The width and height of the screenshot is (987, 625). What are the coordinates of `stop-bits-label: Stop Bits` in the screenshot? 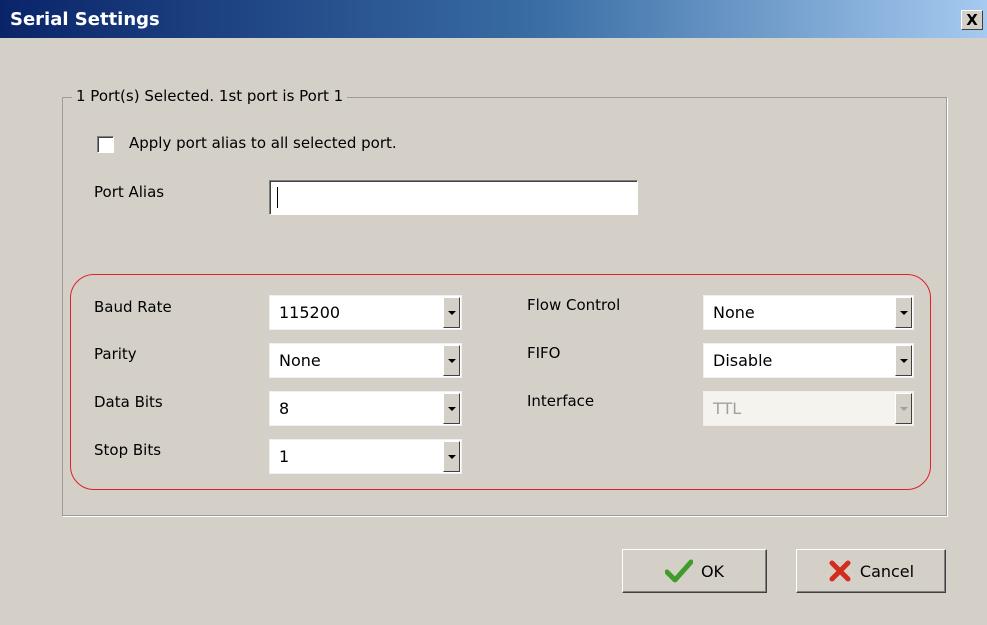 It's located at (128, 450).